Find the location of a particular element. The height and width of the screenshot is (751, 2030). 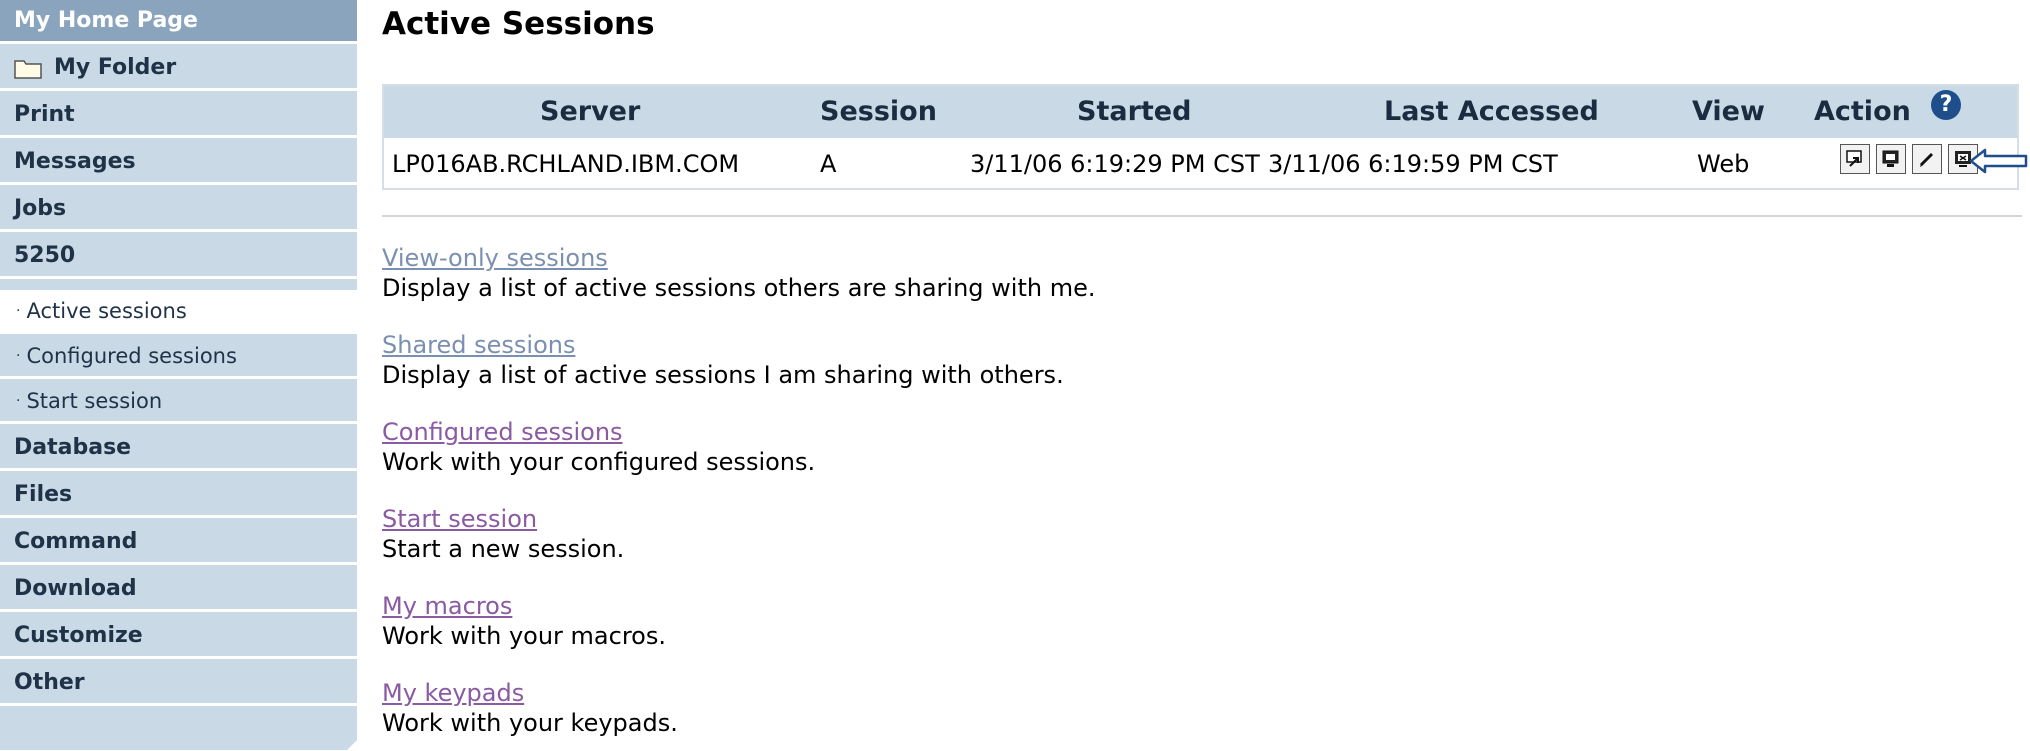

column-header-action: Action is located at coordinates (1862, 111).